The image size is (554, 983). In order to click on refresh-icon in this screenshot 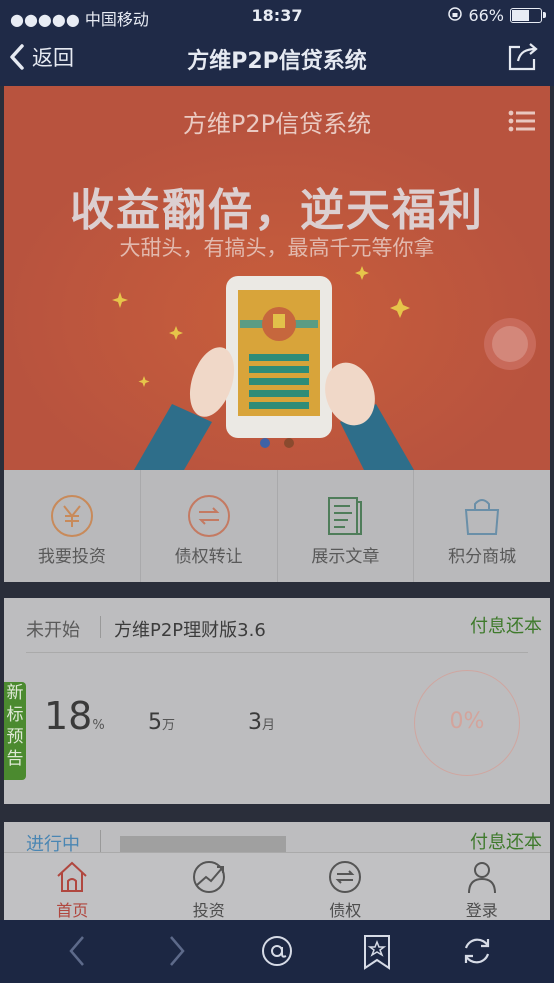, I will do `click(477, 951)`.